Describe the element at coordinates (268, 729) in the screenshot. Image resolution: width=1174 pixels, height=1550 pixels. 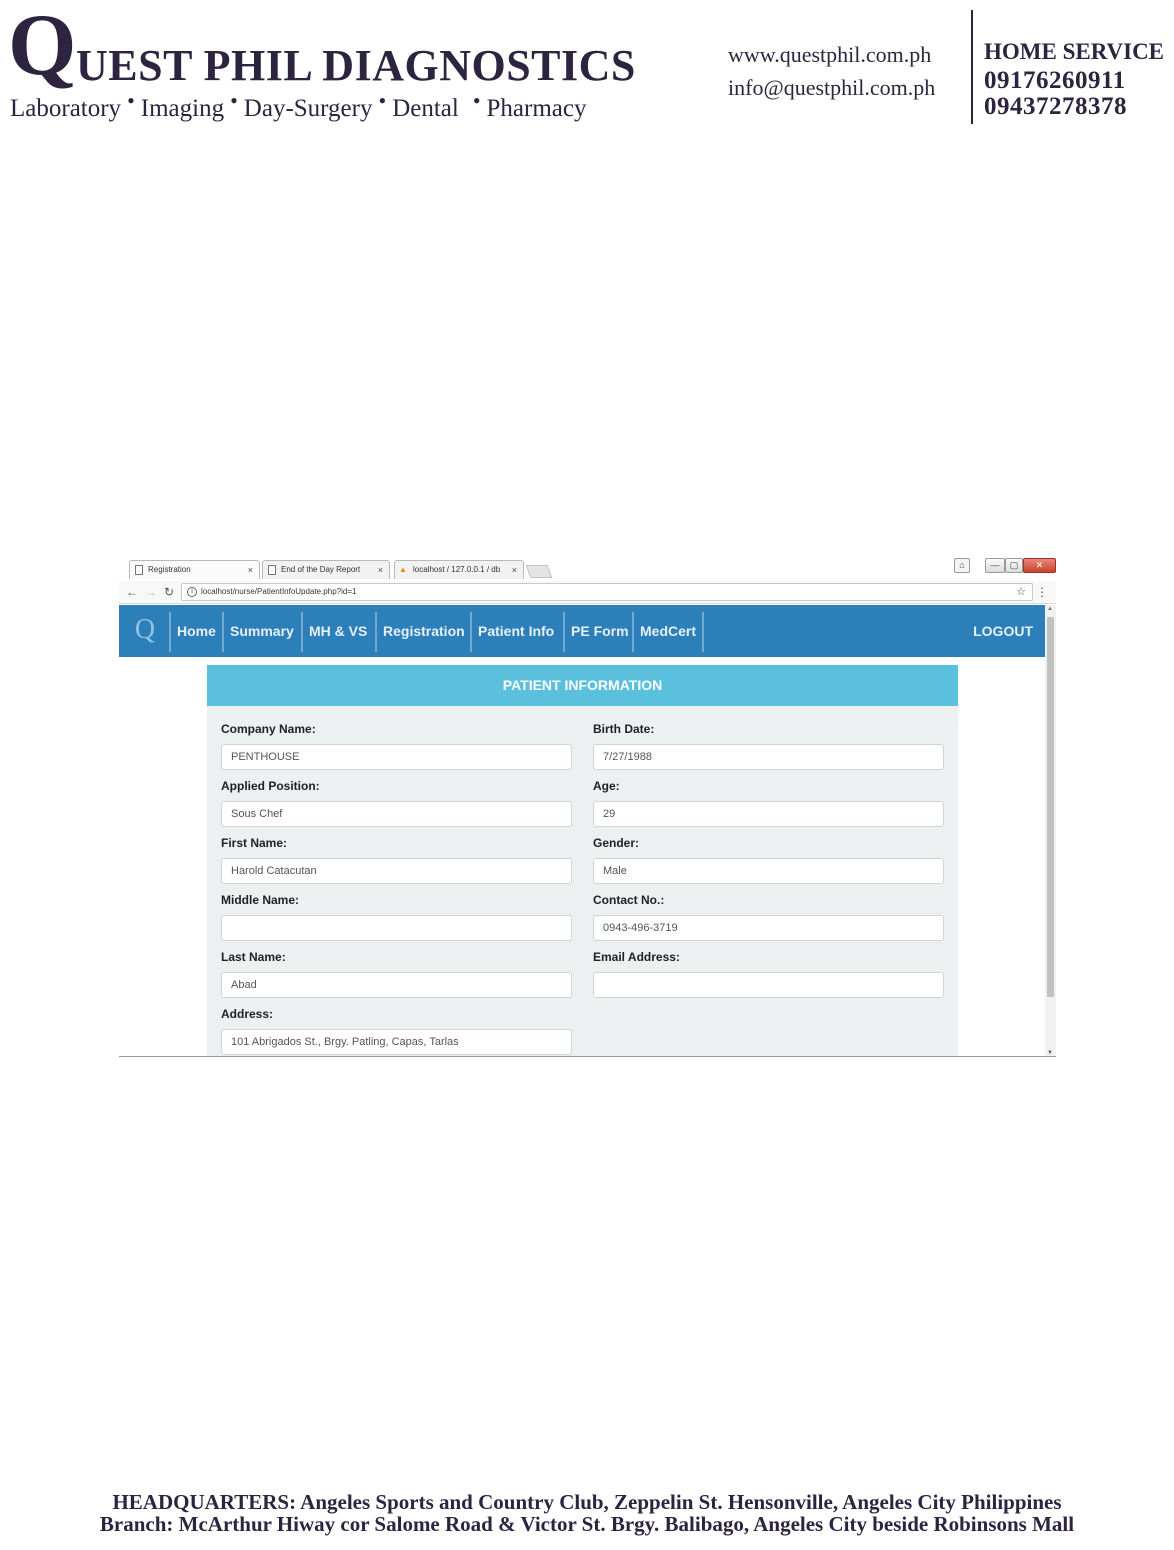
I see `field-label: Company Name:` at that location.